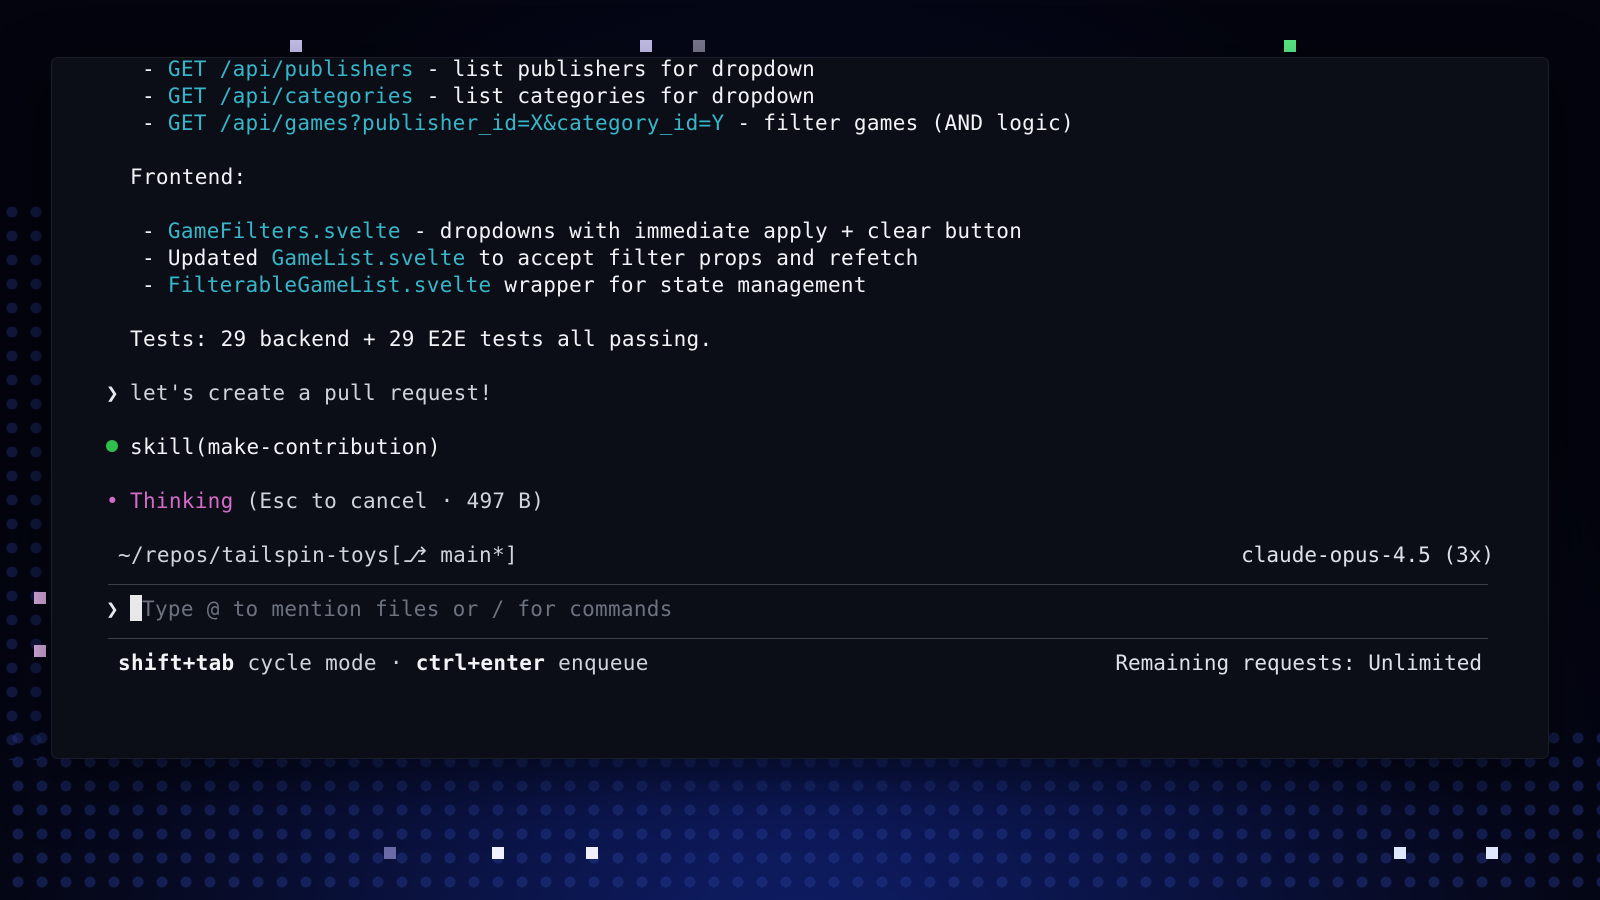  Describe the element at coordinates (1367, 555) in the screenshot. I see `model-indicator: claude-opus-4.5 (3x)` at that location.